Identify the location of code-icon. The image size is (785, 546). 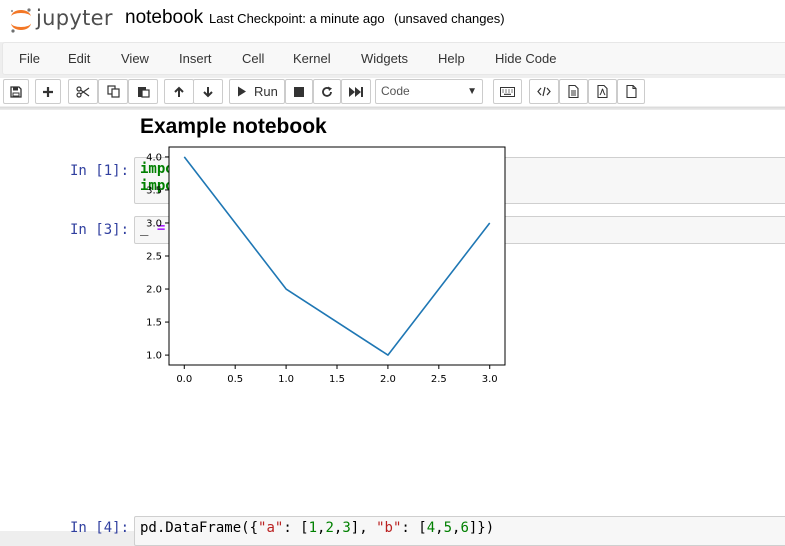
(544, 91).